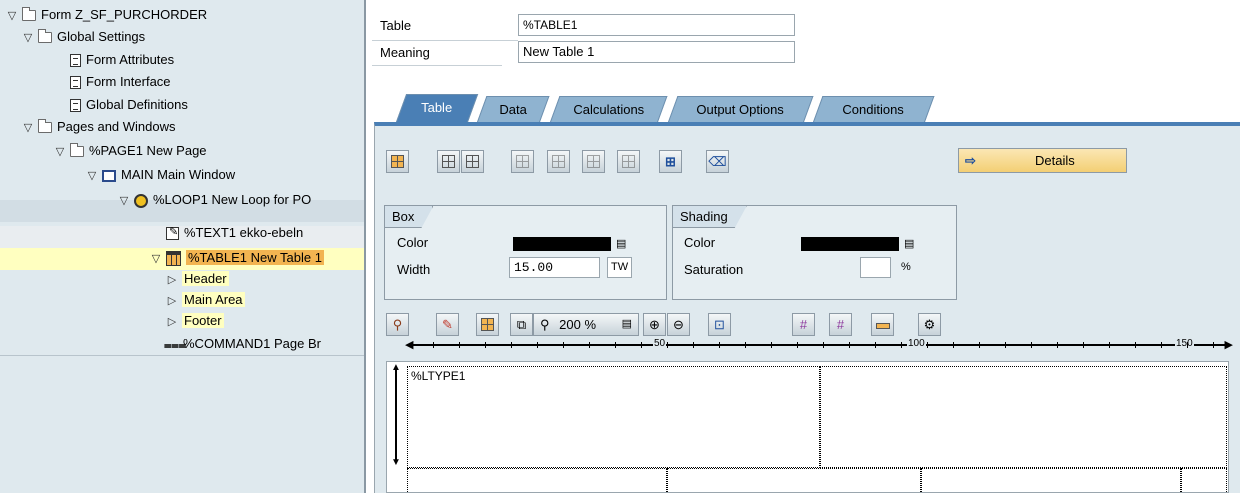 Image resolution: width=1244 pixels, height=493 pixels. I want to click on fit-table-icon: ⊡, so click(719, 324).